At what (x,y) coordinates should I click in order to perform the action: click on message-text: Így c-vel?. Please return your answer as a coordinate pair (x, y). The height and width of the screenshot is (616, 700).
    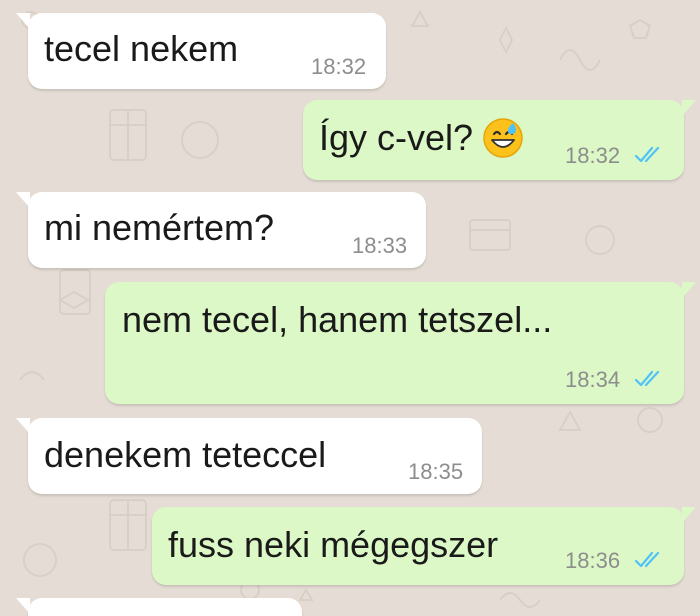
    Looking at the image, I should click on (396, 137).